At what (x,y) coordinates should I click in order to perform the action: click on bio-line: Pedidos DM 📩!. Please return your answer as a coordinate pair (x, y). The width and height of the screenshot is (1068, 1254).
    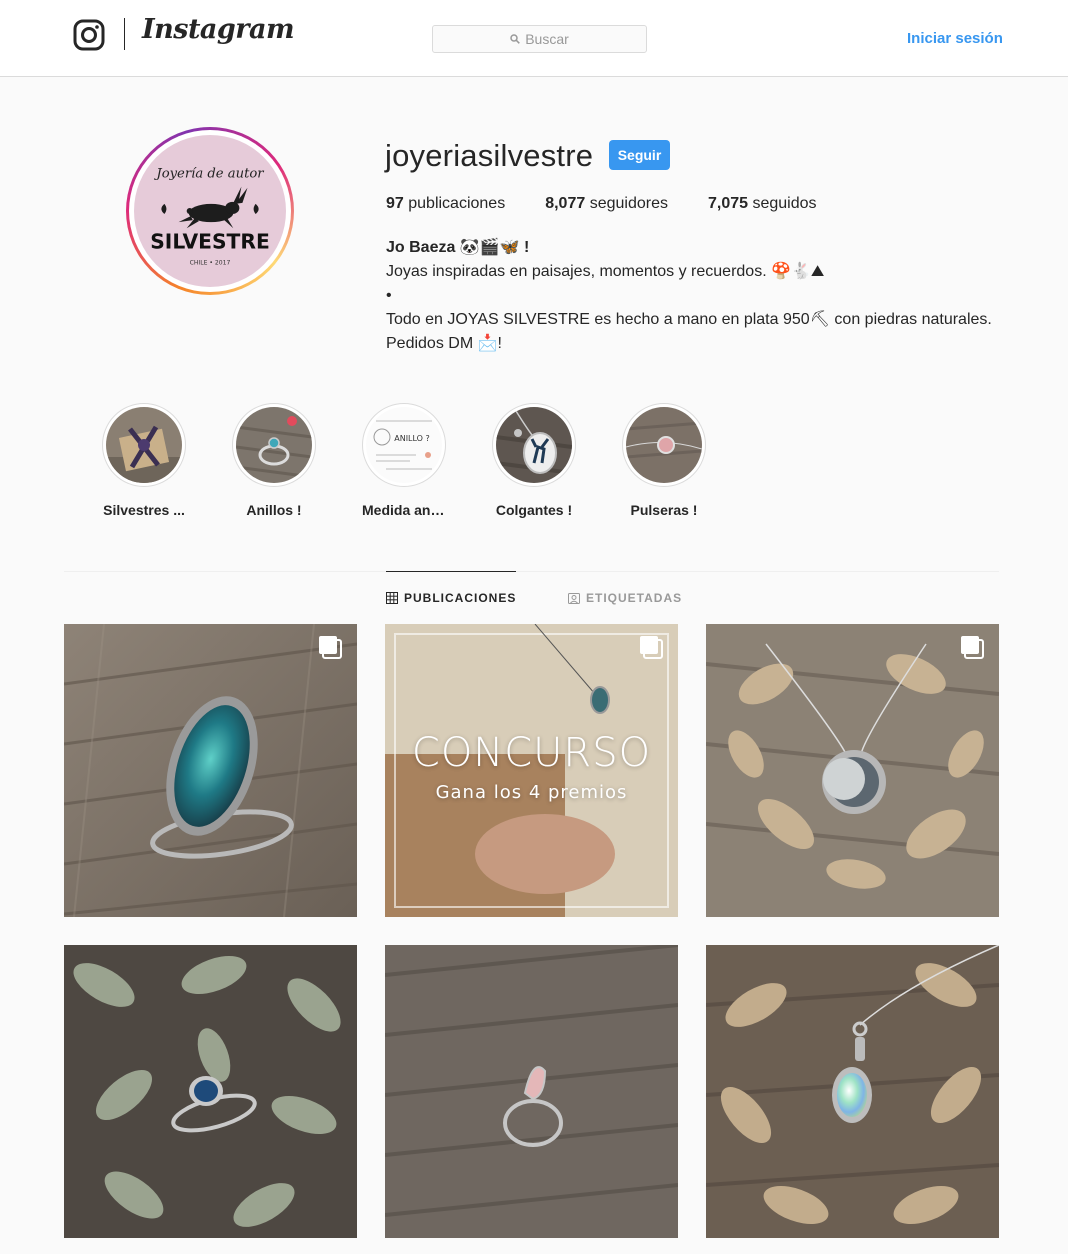
    Looking at the image, I should click on (444, 343).